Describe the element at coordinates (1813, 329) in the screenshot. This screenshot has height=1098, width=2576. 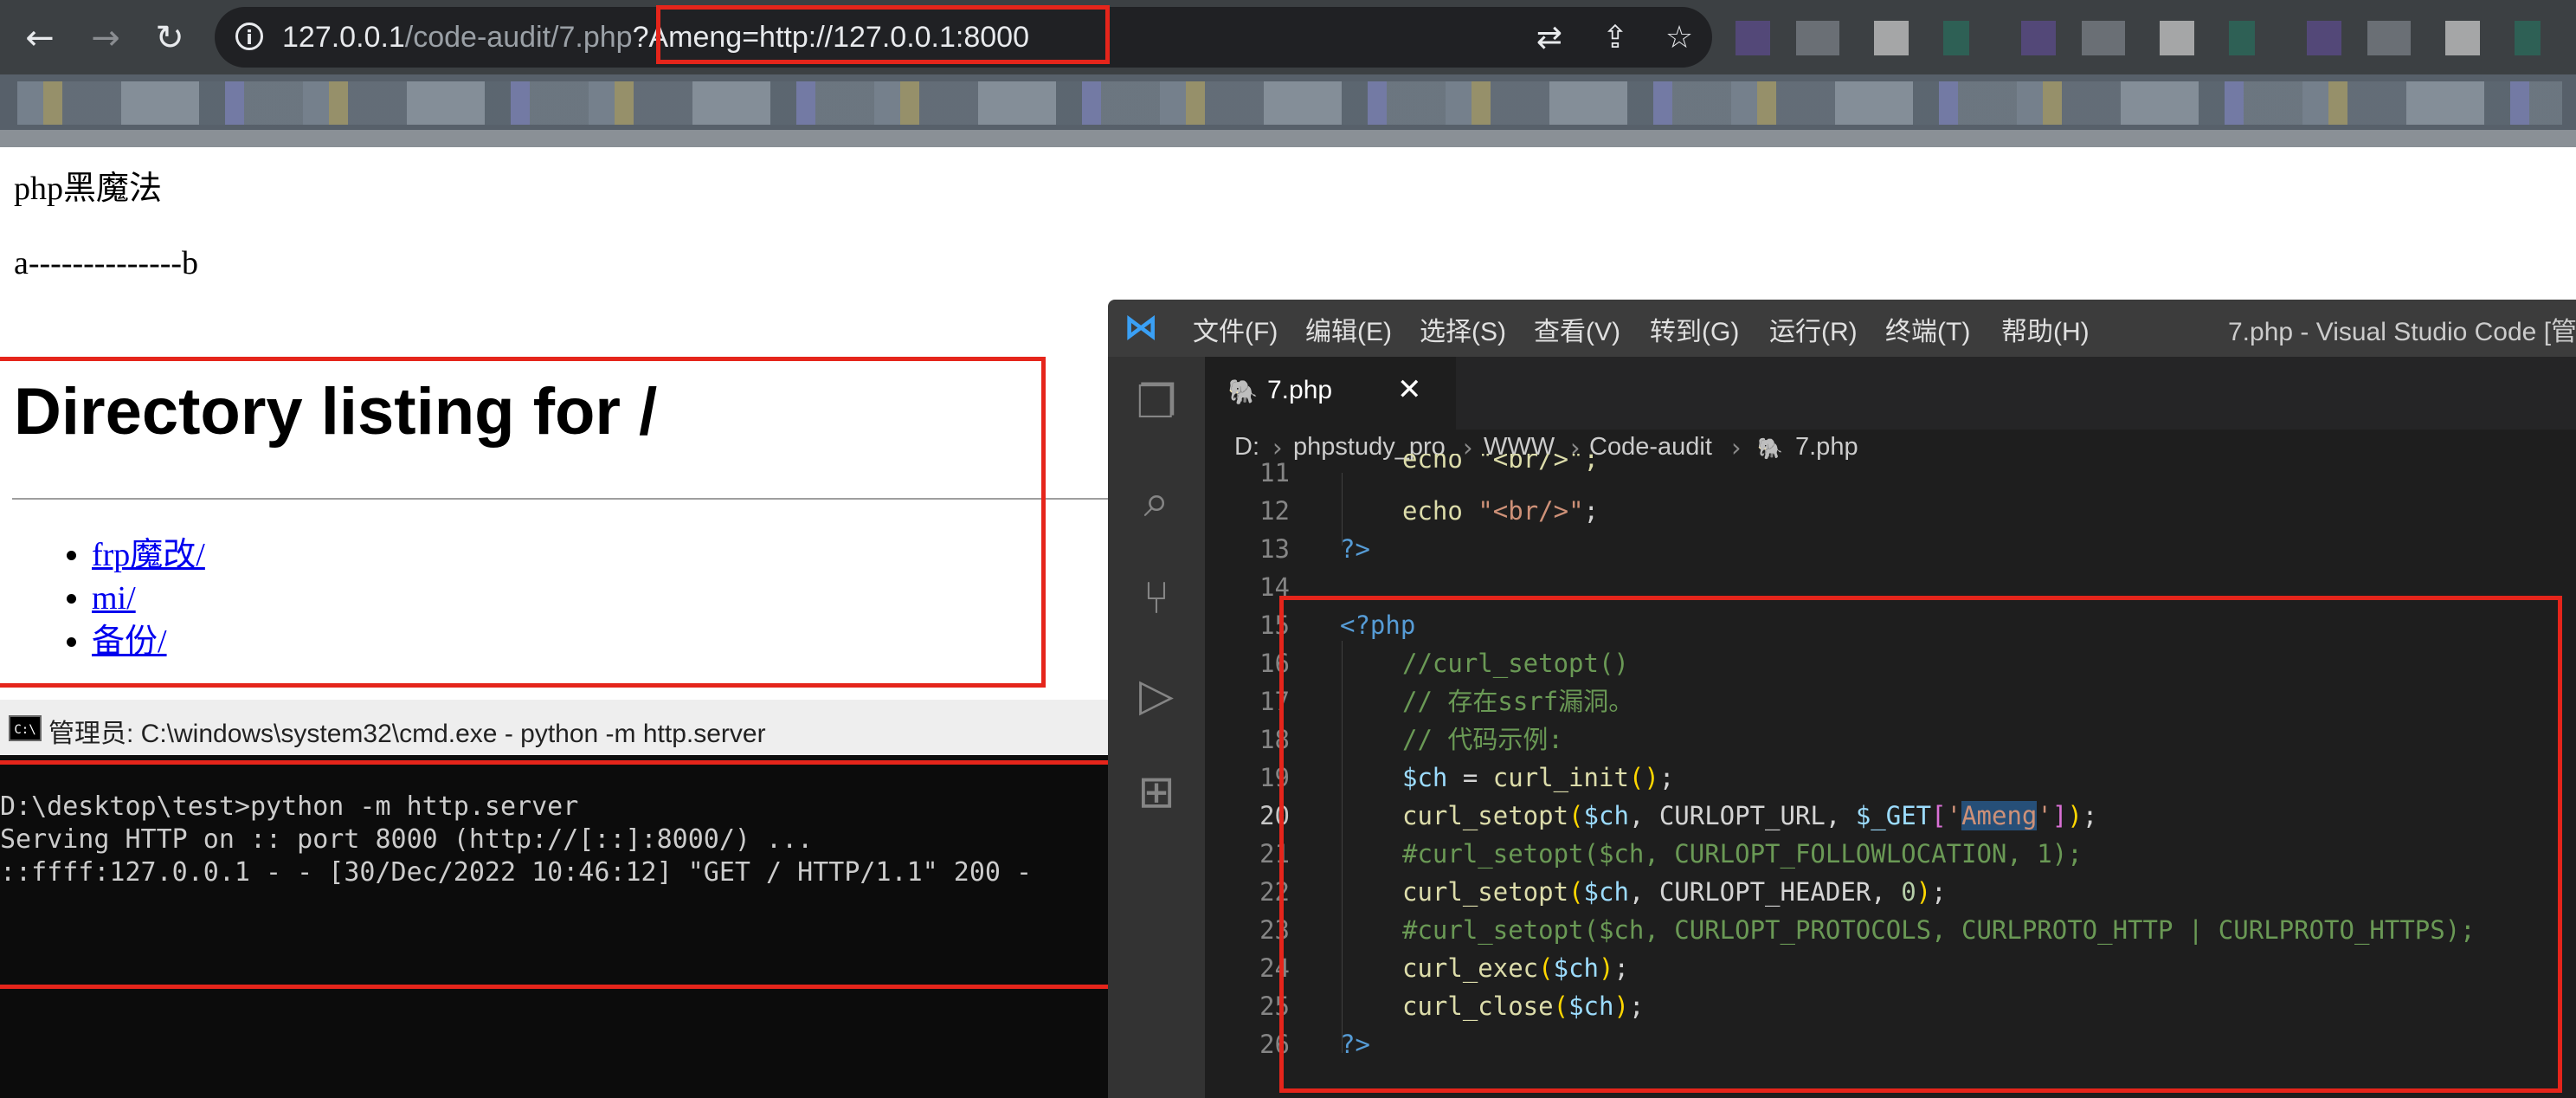
I see `menu-run: 运行(R)` at that location.